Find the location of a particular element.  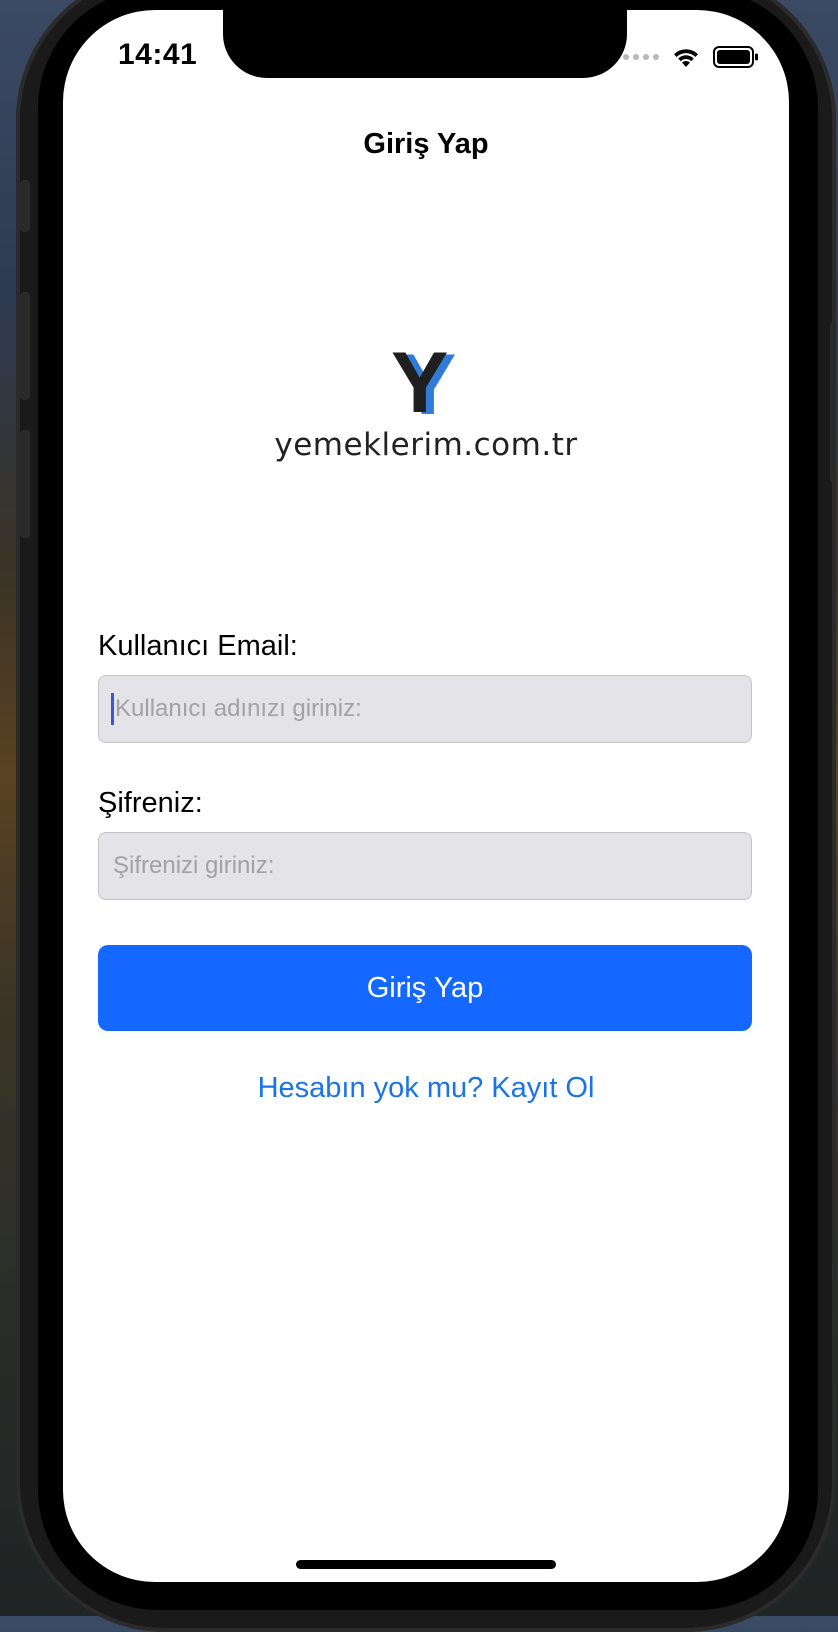

login-button: Giriş Yap is located at coordinates (425, 988).